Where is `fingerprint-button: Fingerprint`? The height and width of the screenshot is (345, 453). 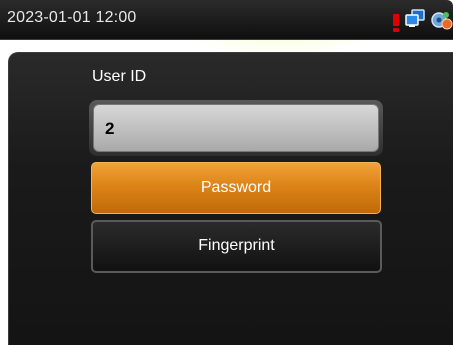 fingerprint-button: Fingerprint is located at coordinates (236, 246).